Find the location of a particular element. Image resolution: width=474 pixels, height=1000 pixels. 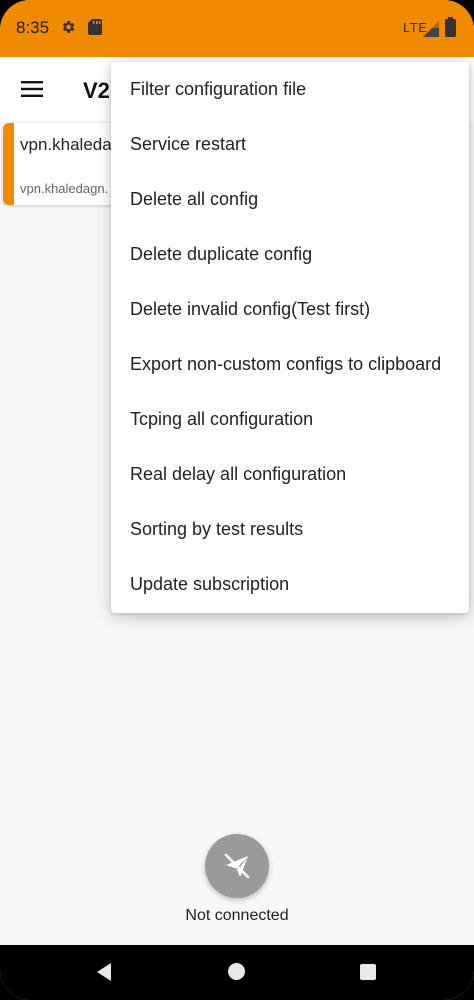

server-address: vpn.khaledagn. is located at coordinates (64, 188).